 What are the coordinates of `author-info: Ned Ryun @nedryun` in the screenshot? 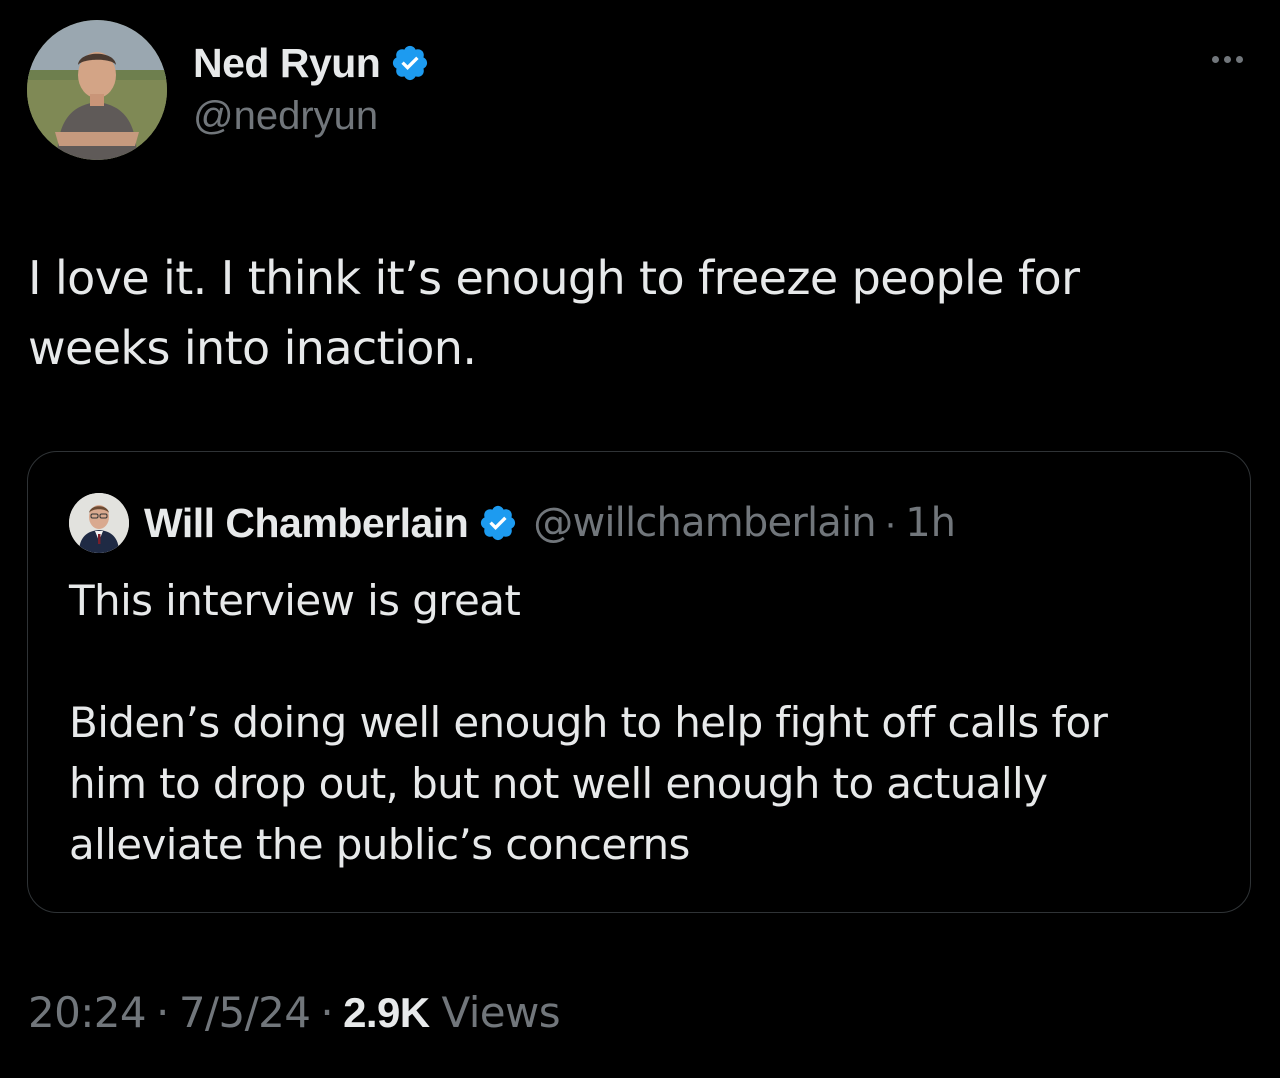 It's located at (311, 88).